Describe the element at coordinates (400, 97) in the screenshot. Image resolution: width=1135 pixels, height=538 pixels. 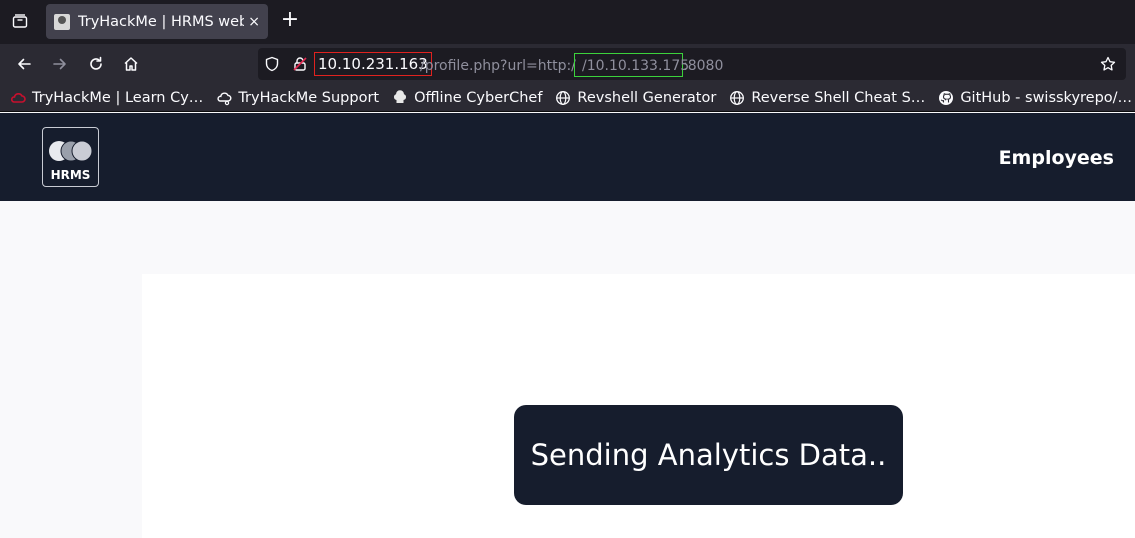
I see `chef-hat-icon` at that location.